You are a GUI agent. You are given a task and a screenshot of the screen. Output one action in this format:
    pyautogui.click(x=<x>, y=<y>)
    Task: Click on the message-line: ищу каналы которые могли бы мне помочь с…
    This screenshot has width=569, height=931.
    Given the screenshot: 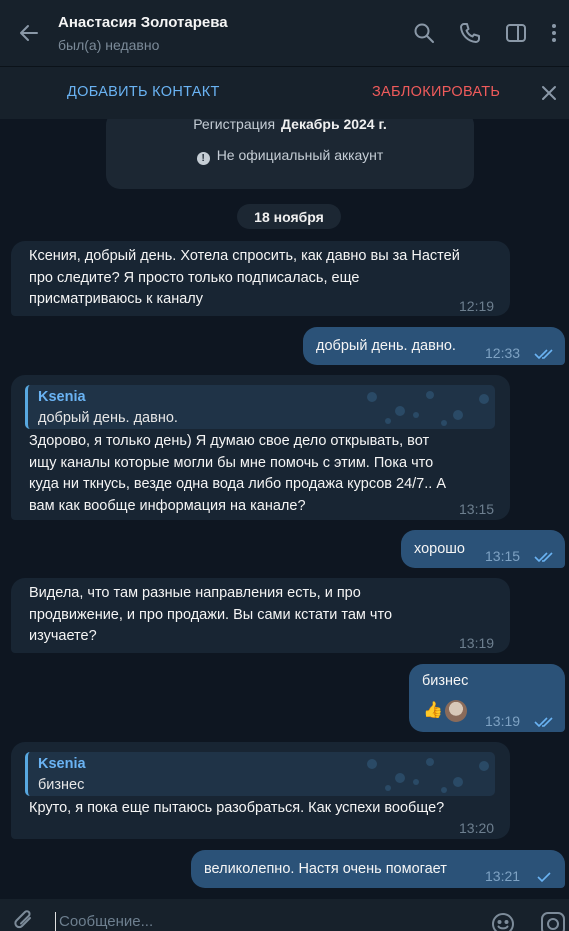 What is the action you would take?
    pyautogui.click(x=231, y=462)
    